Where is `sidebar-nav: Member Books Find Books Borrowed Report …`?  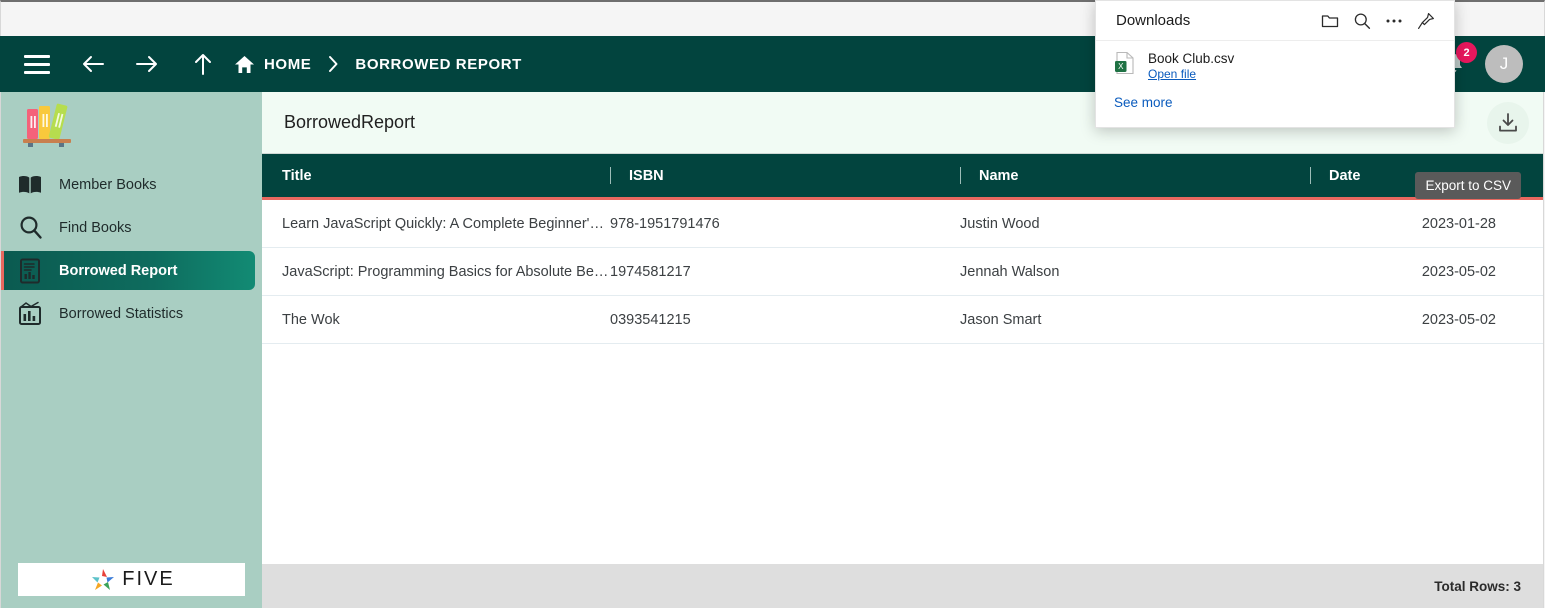
sidebar-nav: Member Books Find Books Borrowed Report … is located at coordinates (131, 251).